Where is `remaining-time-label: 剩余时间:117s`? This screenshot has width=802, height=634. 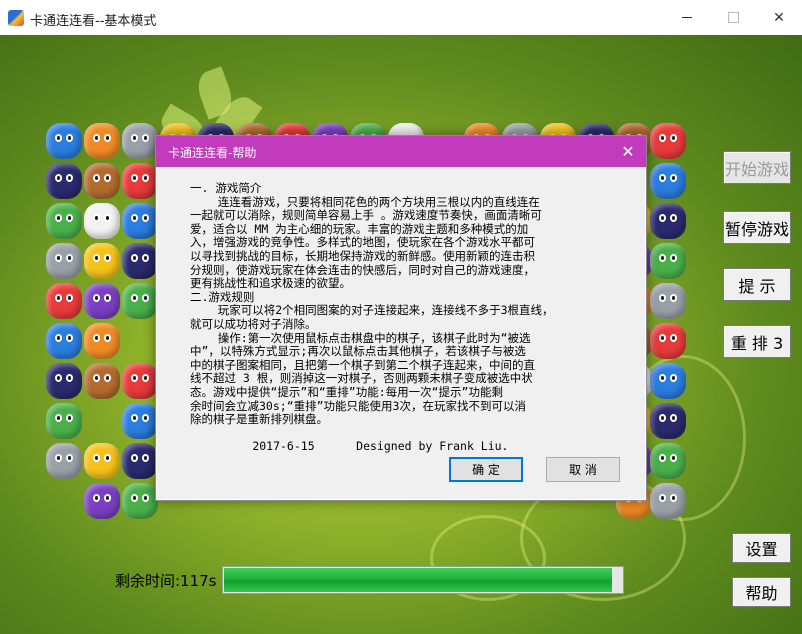 remaining-time-label: 剩余时间:117s is located at coordinates (166, 581).